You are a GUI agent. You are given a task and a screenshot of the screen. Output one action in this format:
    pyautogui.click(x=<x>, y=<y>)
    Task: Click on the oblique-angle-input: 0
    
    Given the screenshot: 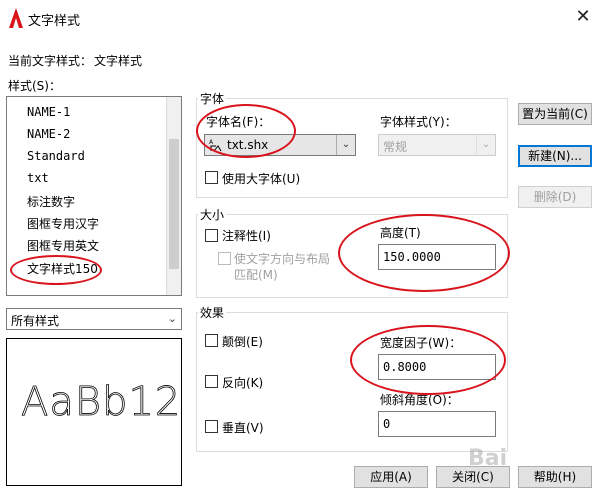 What is the action you would take?
    pyautogui.click(x=437, y=424)
    